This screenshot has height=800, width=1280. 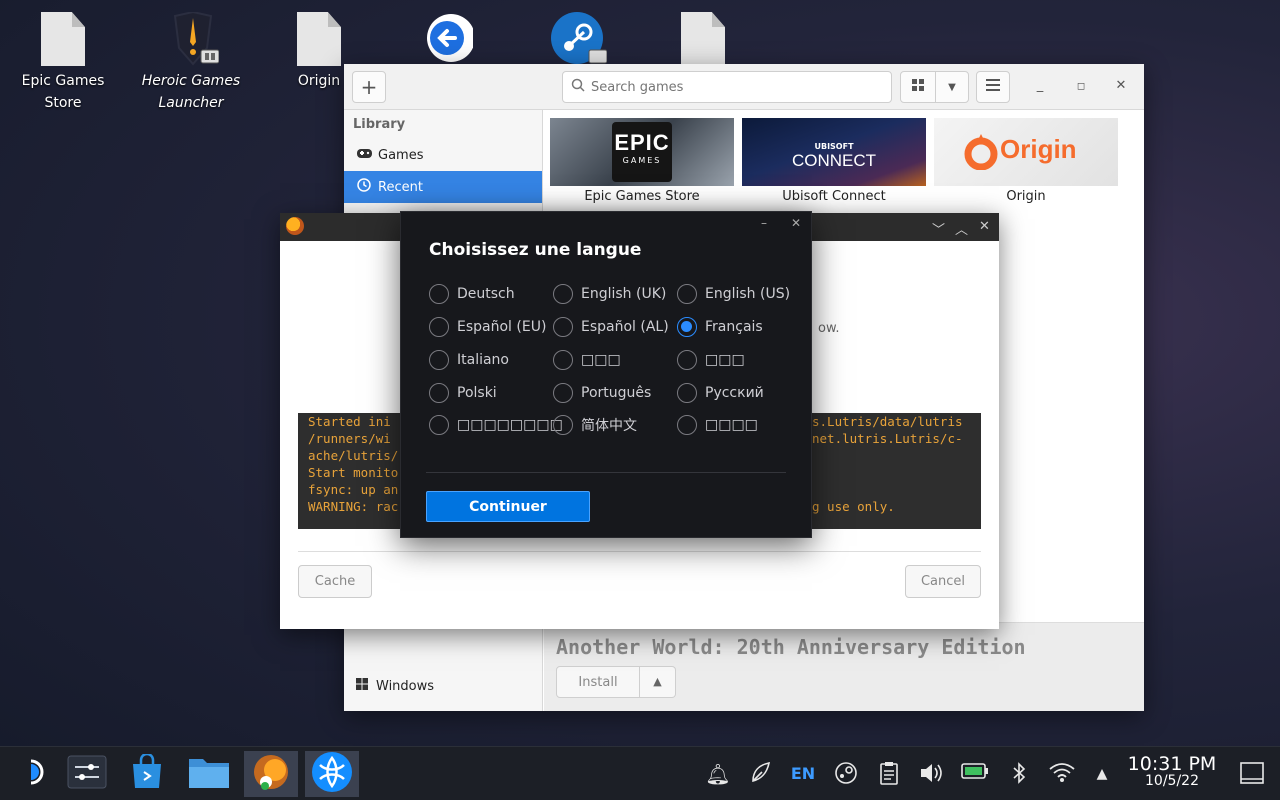 What do you see at coordinates (975, 774) in the screenshot?
I see `battery-icon` at bounding box center [975, 774].